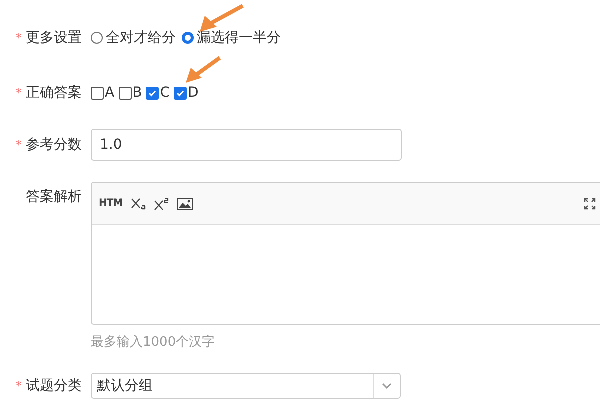  I want to click on option-label: A, so click(110, 93).